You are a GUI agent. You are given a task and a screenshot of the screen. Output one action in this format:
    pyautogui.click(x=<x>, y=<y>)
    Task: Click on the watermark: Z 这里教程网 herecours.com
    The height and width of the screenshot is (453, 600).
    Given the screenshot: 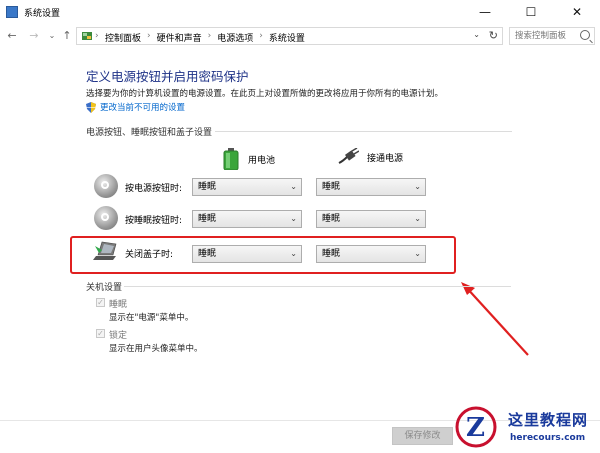 What is the action you would take?
    pyautogui.click(x=526, y=428)
    